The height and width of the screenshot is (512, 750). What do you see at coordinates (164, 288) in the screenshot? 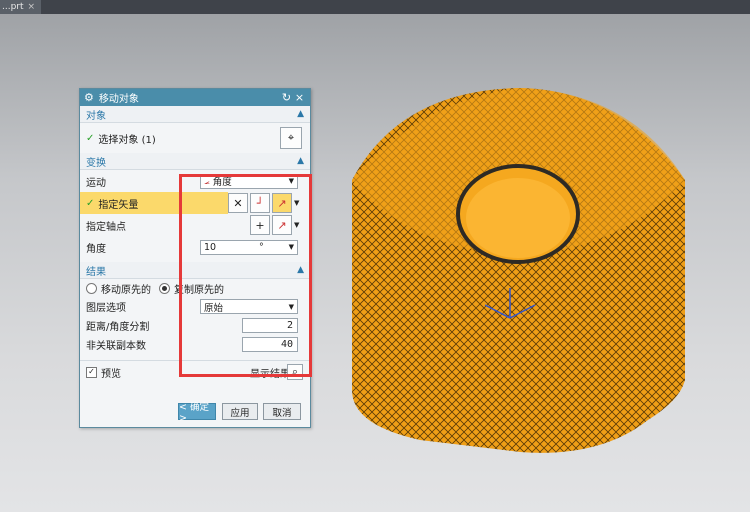
I see `copy-original-radio` at bounding box center [164, 288].